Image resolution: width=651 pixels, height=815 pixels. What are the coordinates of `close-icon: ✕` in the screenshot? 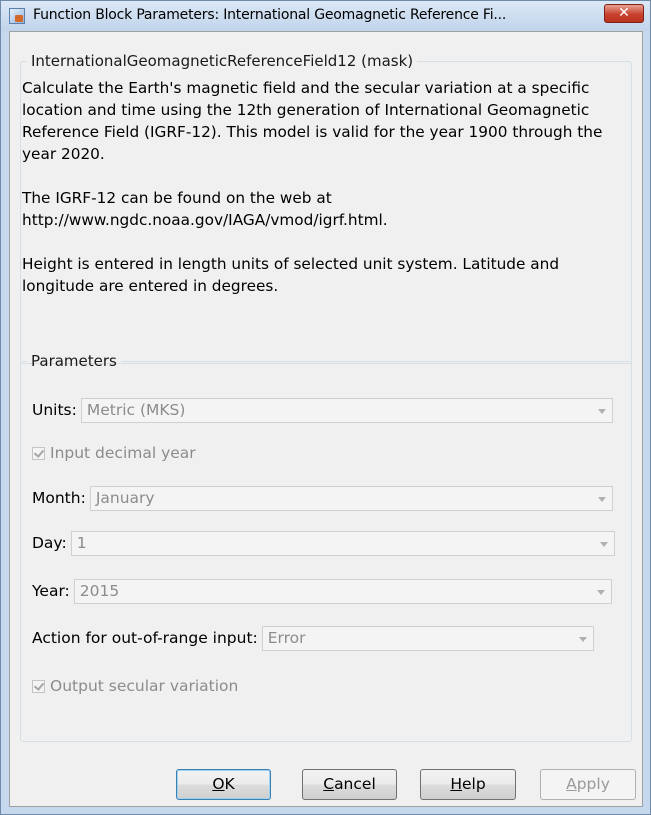 It's located at (624, 13).